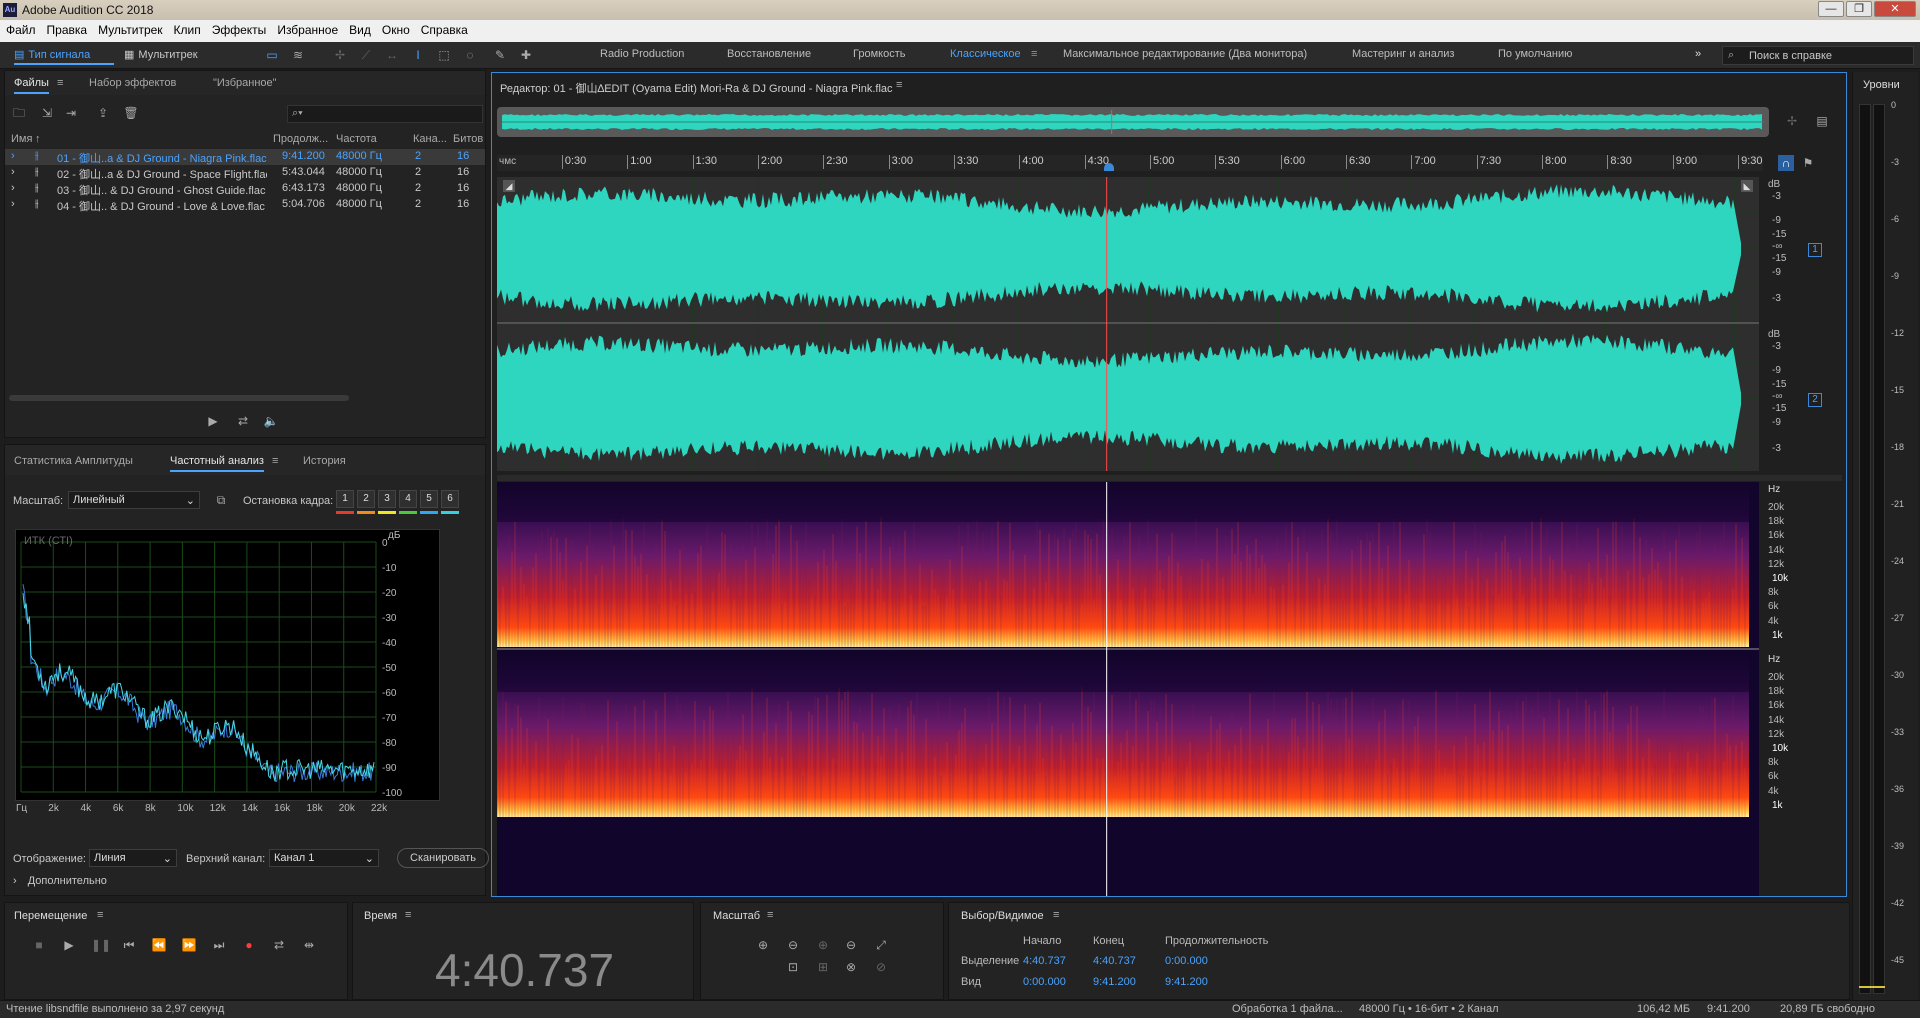 The width and height of the screenshot is (1920, 1018). What do you see at coordinates (221, 500) in the screenshot?
I see `copy-graph-icon: ⧉` at bounding box center [221, 500].